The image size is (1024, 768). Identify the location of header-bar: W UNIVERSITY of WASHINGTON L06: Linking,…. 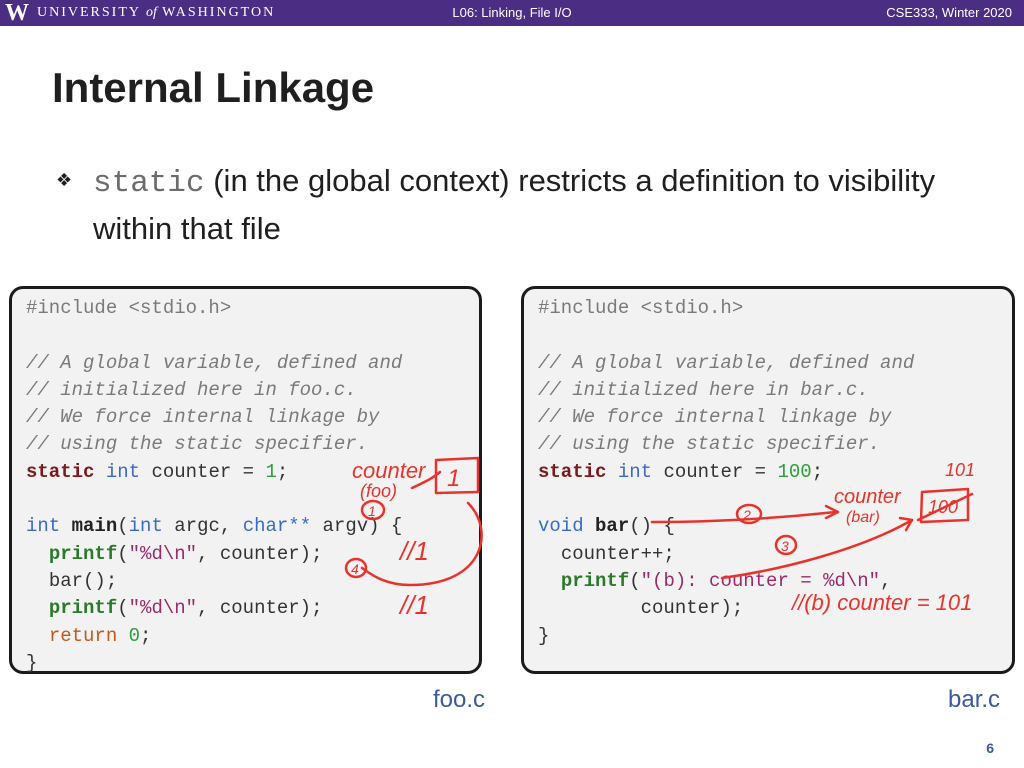
(512, 13).